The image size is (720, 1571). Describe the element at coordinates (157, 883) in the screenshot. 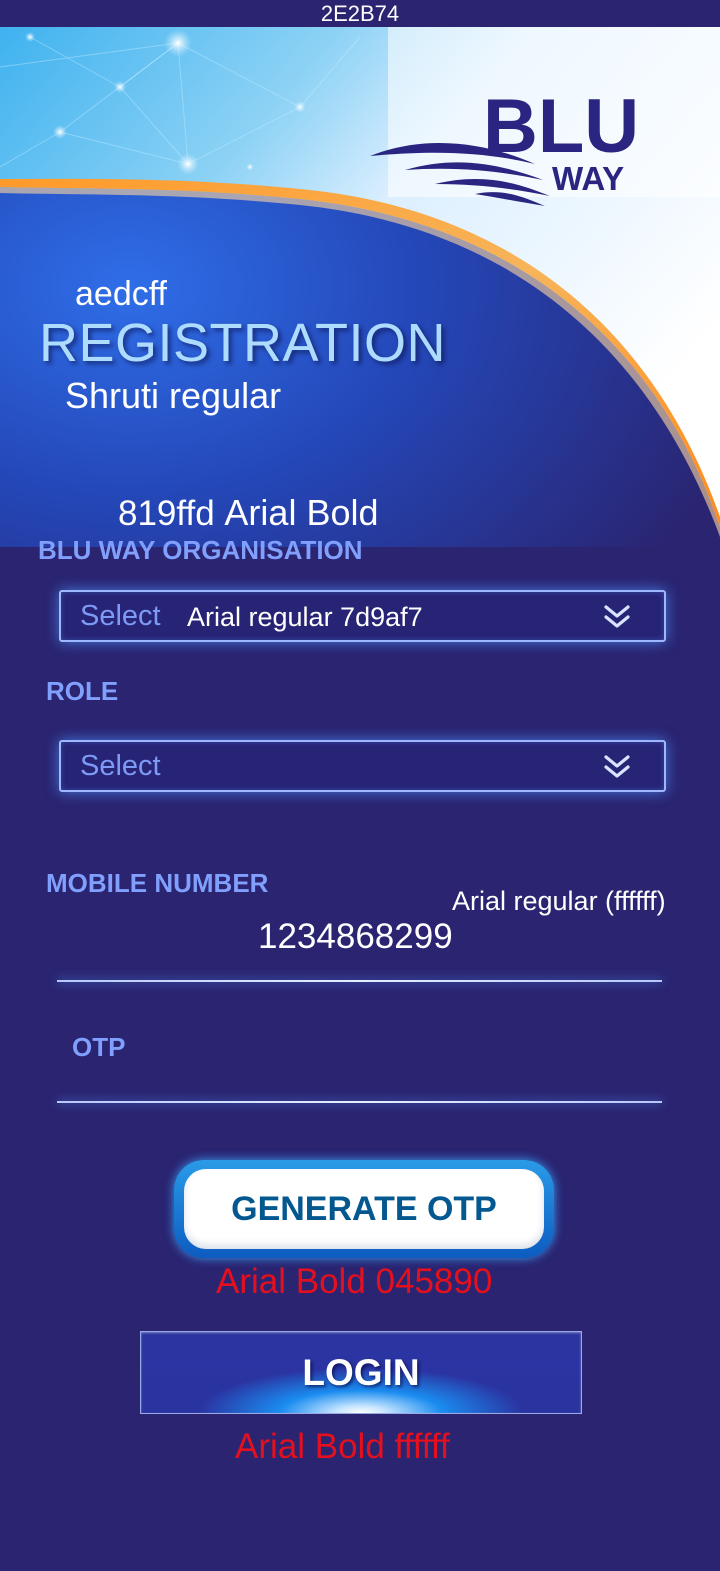

I see `mobile-number-label: MOBILE NUMBER` at that location.